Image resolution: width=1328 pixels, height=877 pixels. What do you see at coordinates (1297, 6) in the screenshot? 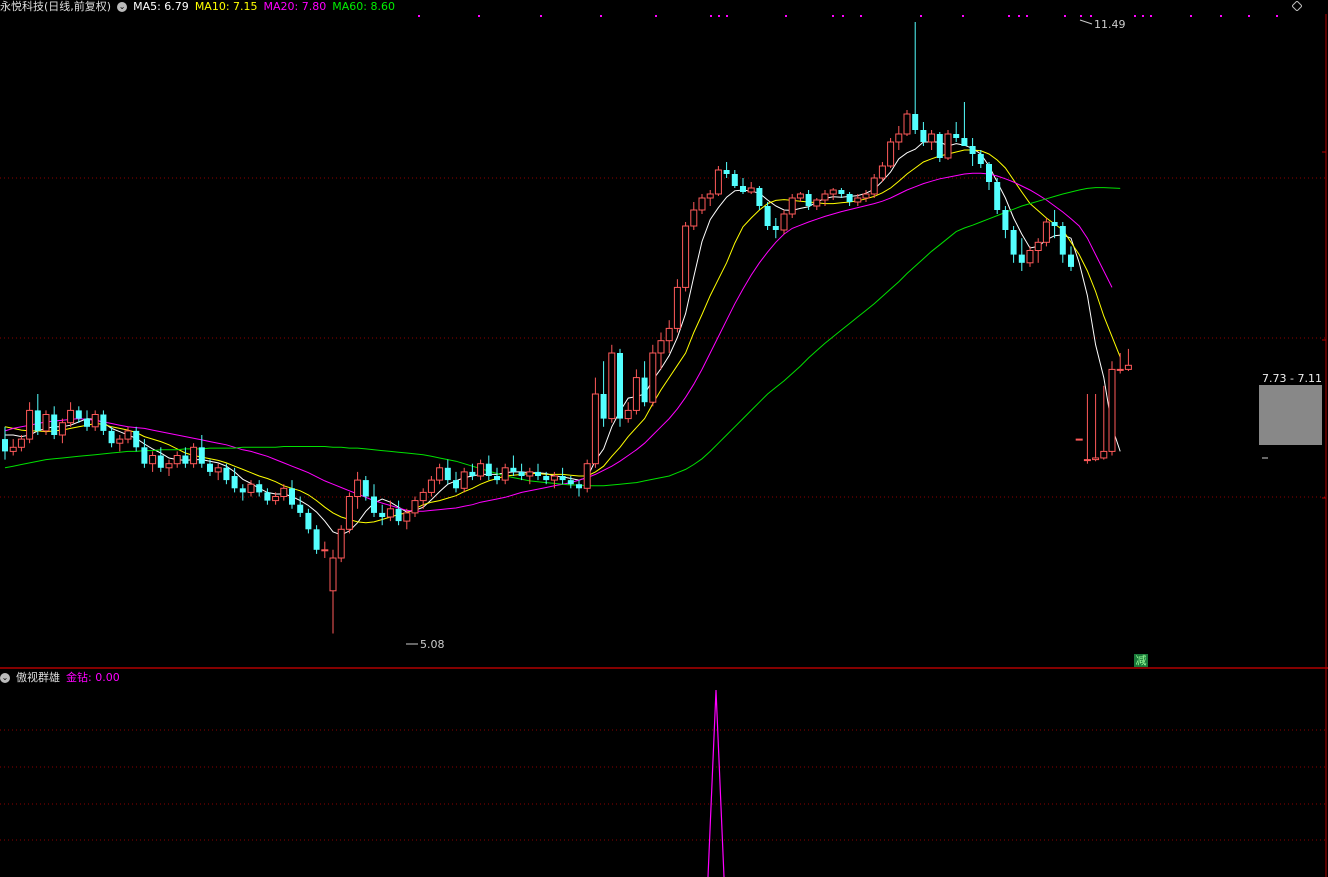
I see `diamond-icon` at bounding box center [1297, 6].